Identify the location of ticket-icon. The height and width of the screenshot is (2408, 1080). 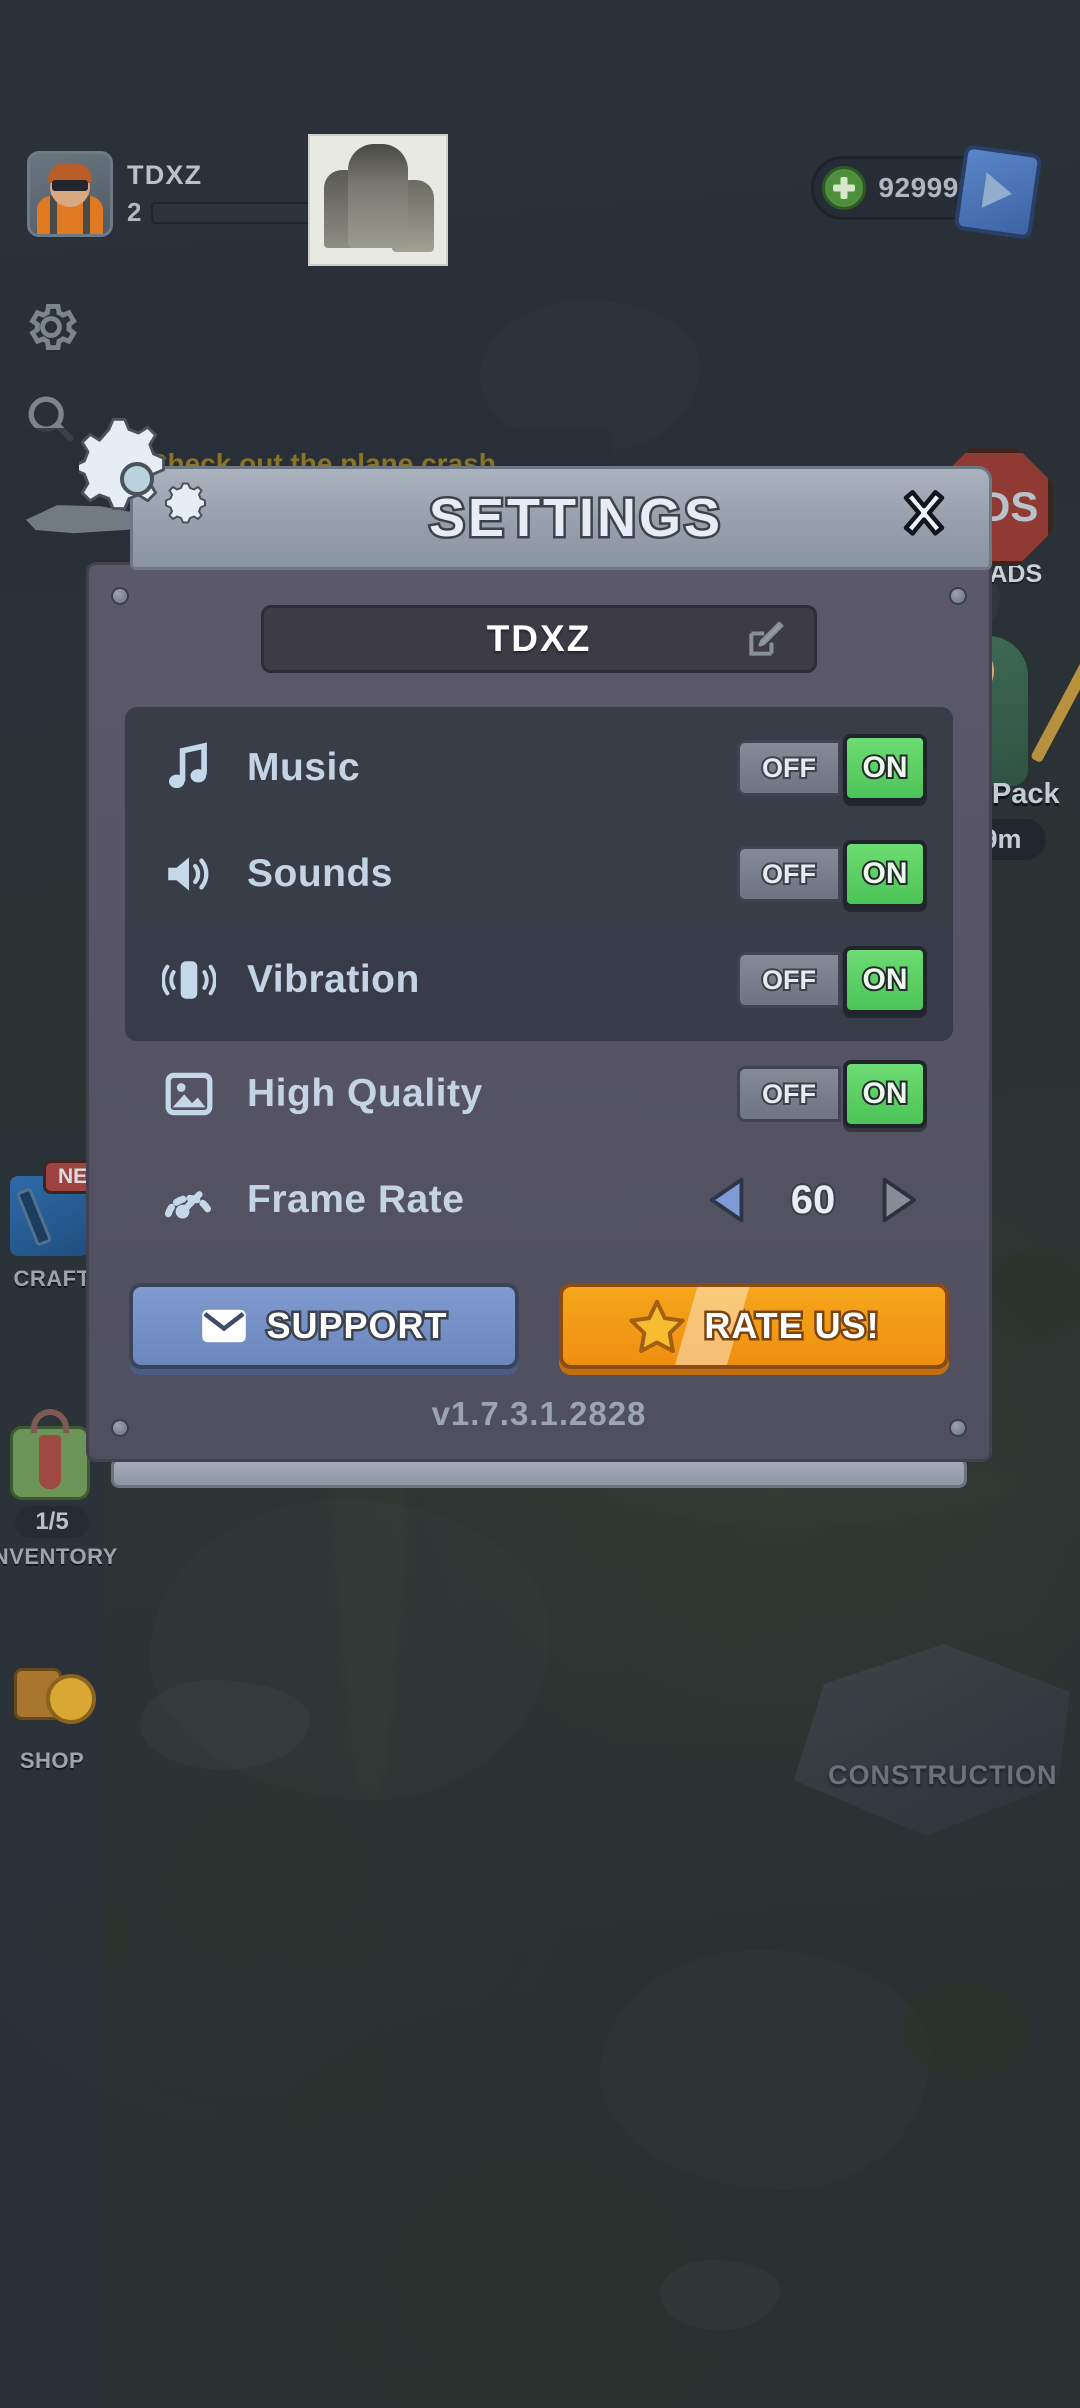
(998, 192).